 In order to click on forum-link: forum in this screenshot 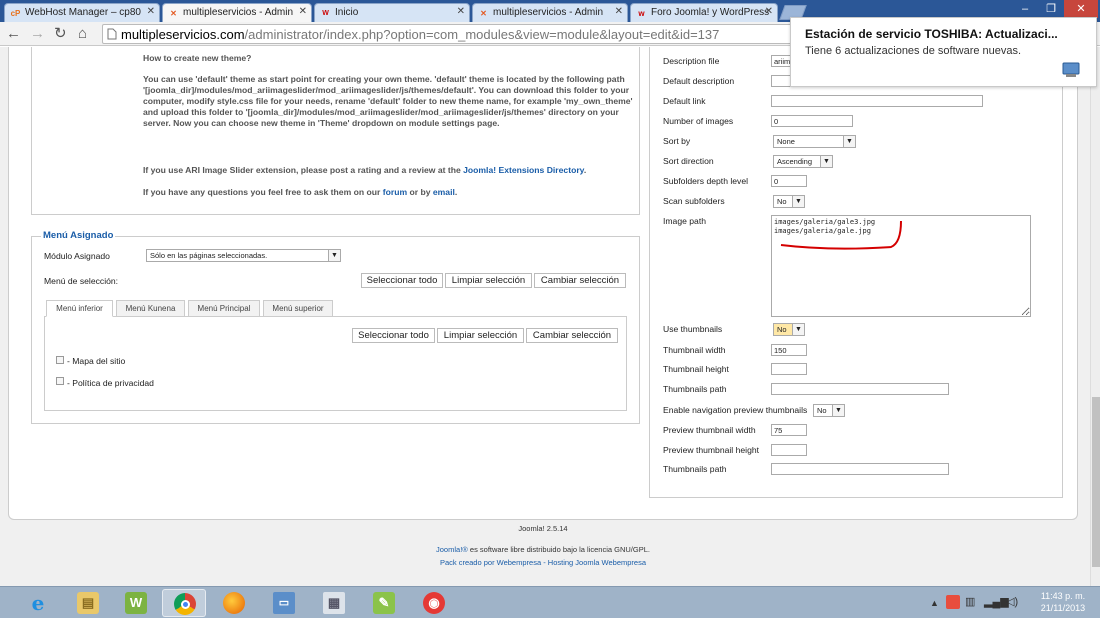, I will do `click(395, 192)`.